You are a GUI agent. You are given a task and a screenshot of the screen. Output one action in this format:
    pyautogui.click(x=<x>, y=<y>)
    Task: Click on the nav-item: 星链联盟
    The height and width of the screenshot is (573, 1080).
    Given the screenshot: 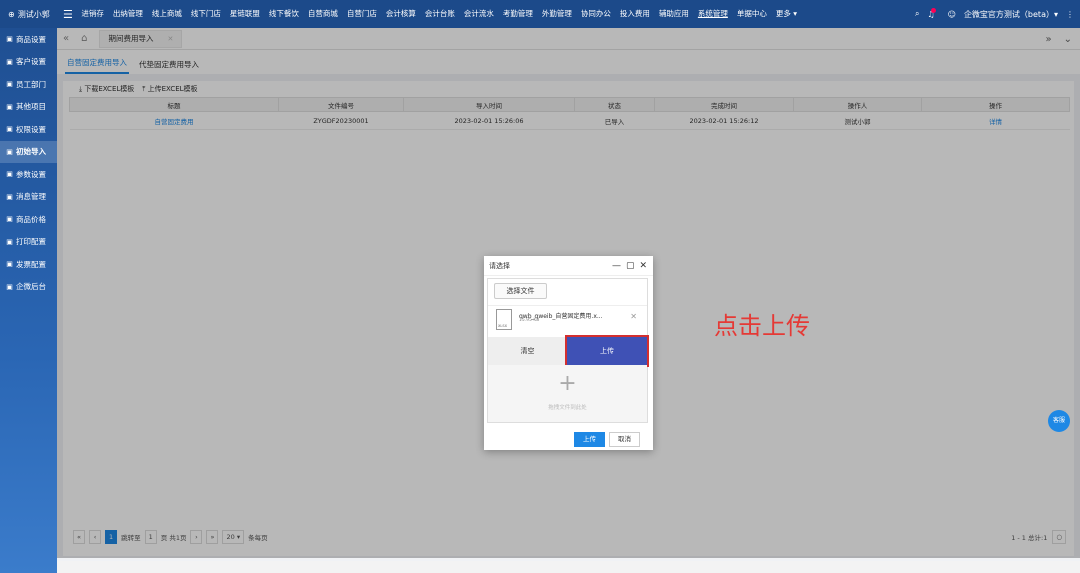 What is the action you would take?
    pyautogui.click(x=244, y=14)
    